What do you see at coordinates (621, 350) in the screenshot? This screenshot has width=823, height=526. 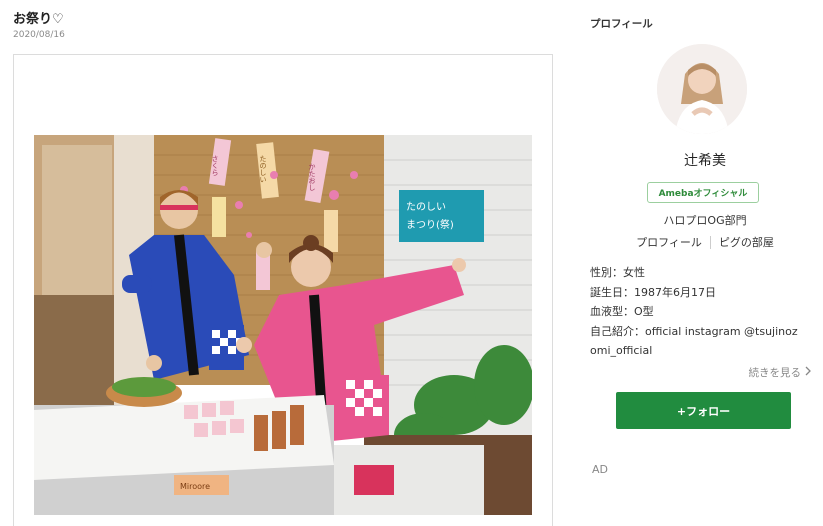 I see `profile-intro-line2: omi_official` at bounding box center [621, 350].